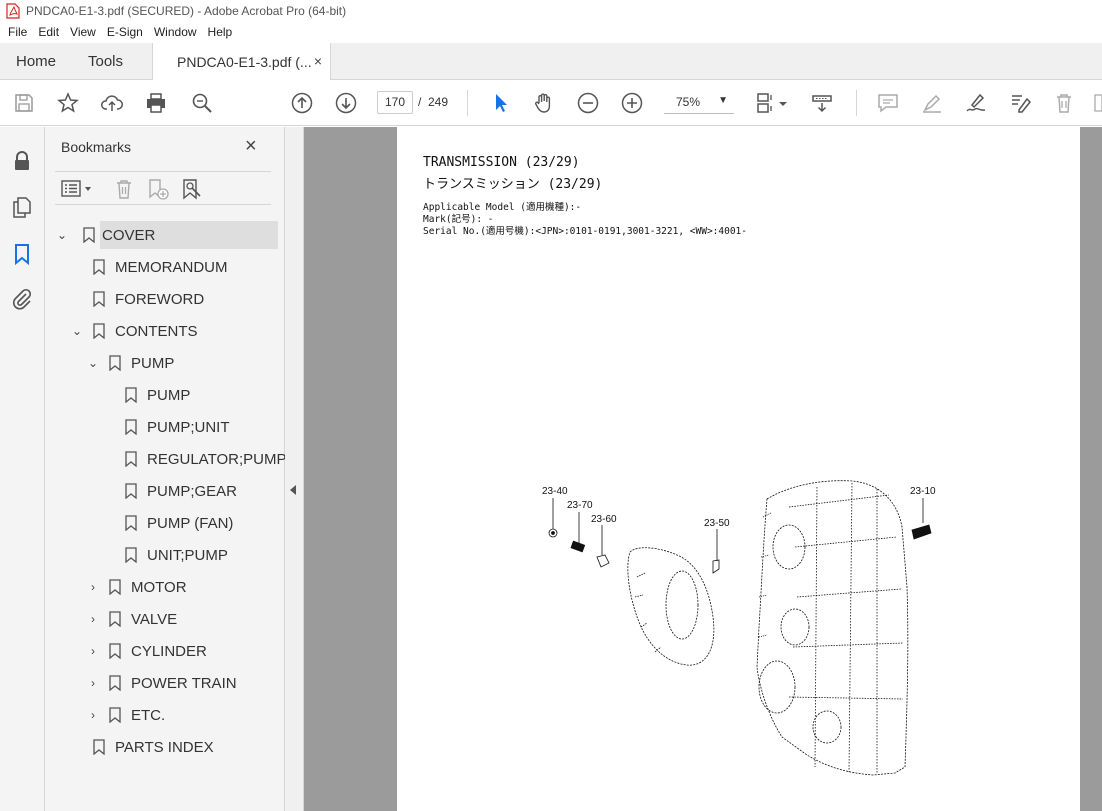 The image size is (1102, 811). Describe the element at coordinates (822, 103) in the screenshot. I see `scroll-mode-icon` at that location.